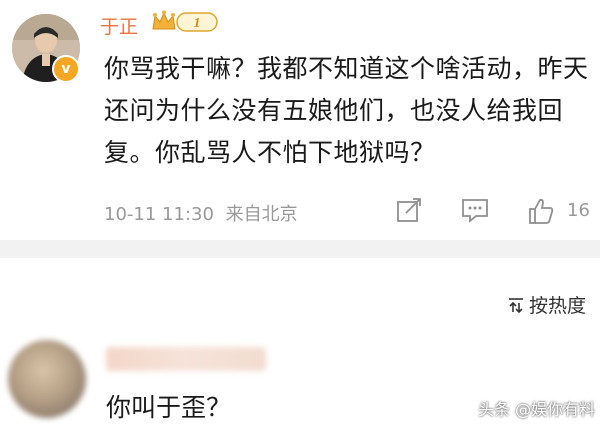 Image resolution: width=600 pixels, height=428 pixels. What do you see at coordinates (300, 249) in the screenshot?
I see `section-divider` at bounding box center [300, 249].